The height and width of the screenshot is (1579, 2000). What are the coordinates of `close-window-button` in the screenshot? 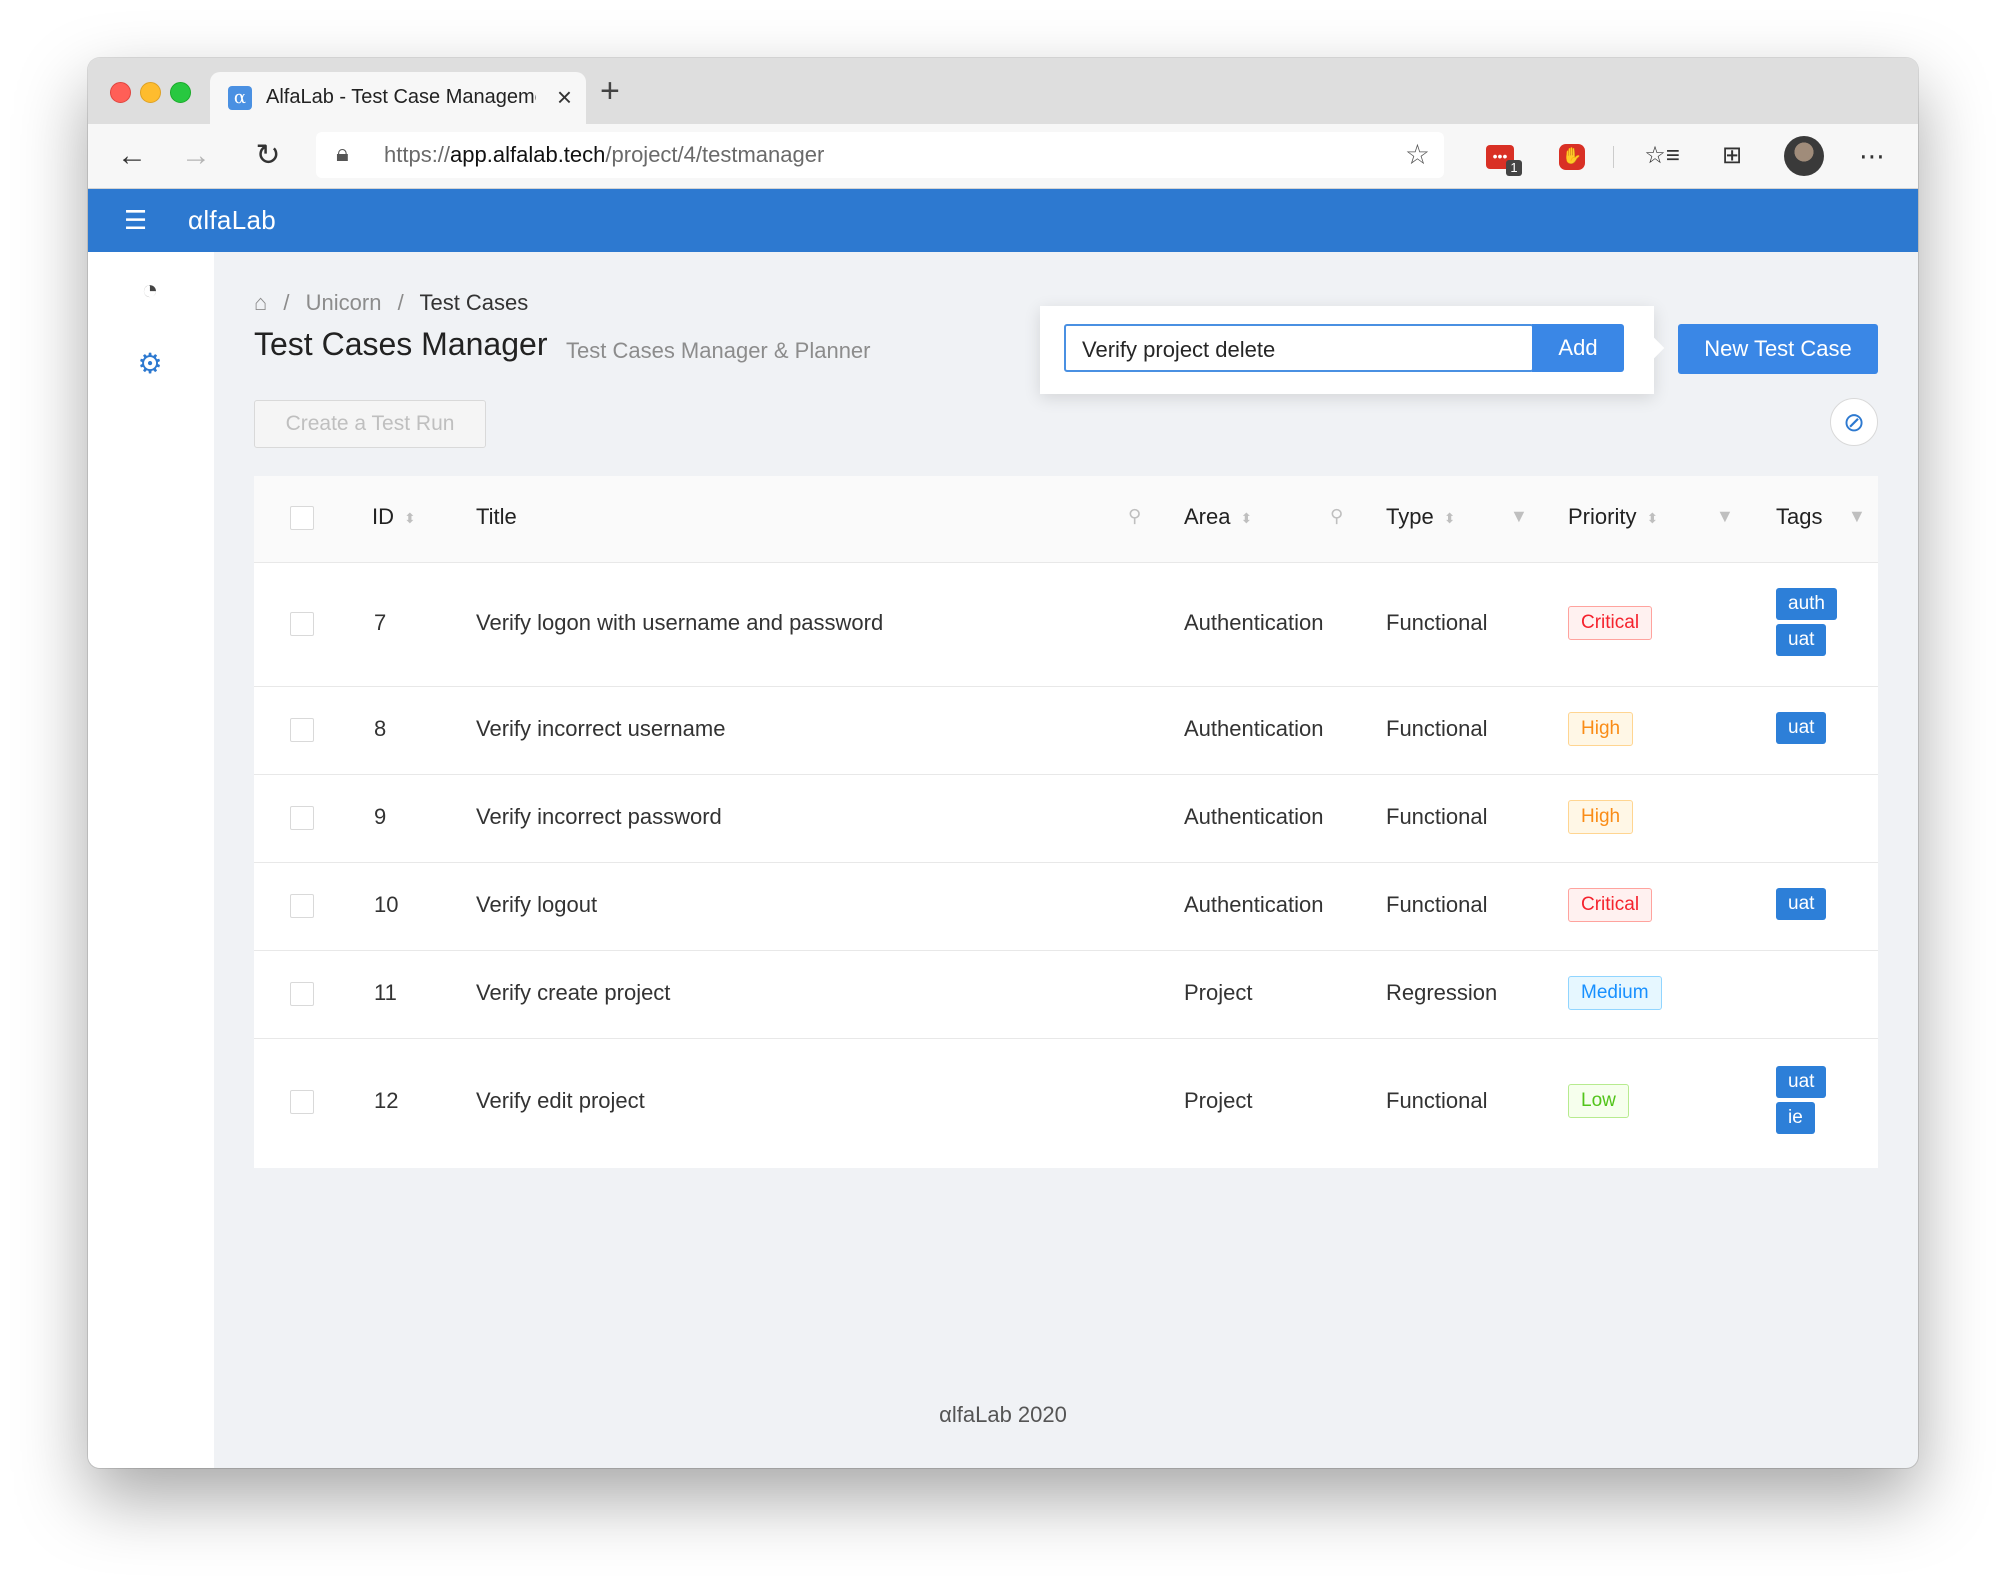 It's located at (120, 92).